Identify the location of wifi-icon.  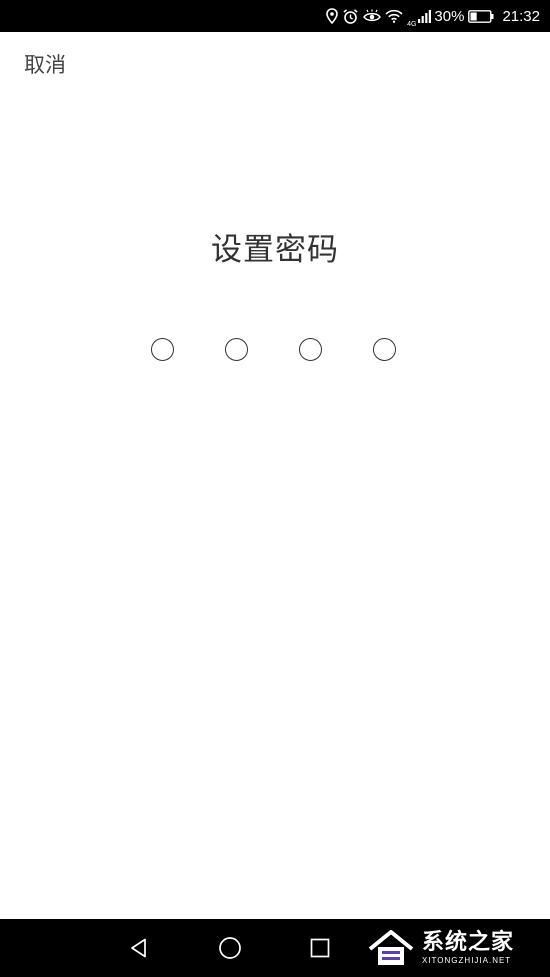
(394, 16).